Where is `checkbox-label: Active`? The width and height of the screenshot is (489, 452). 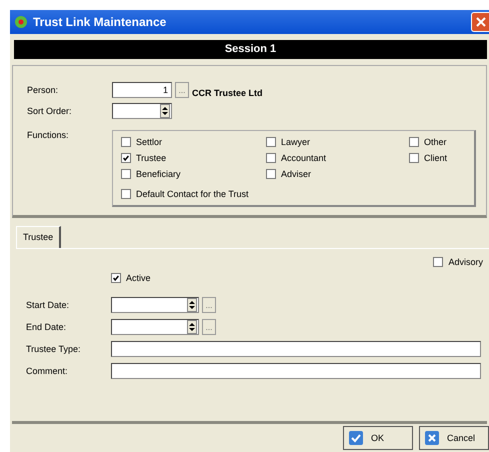
checkbox-label: Active is located at coordinates (138, 278).